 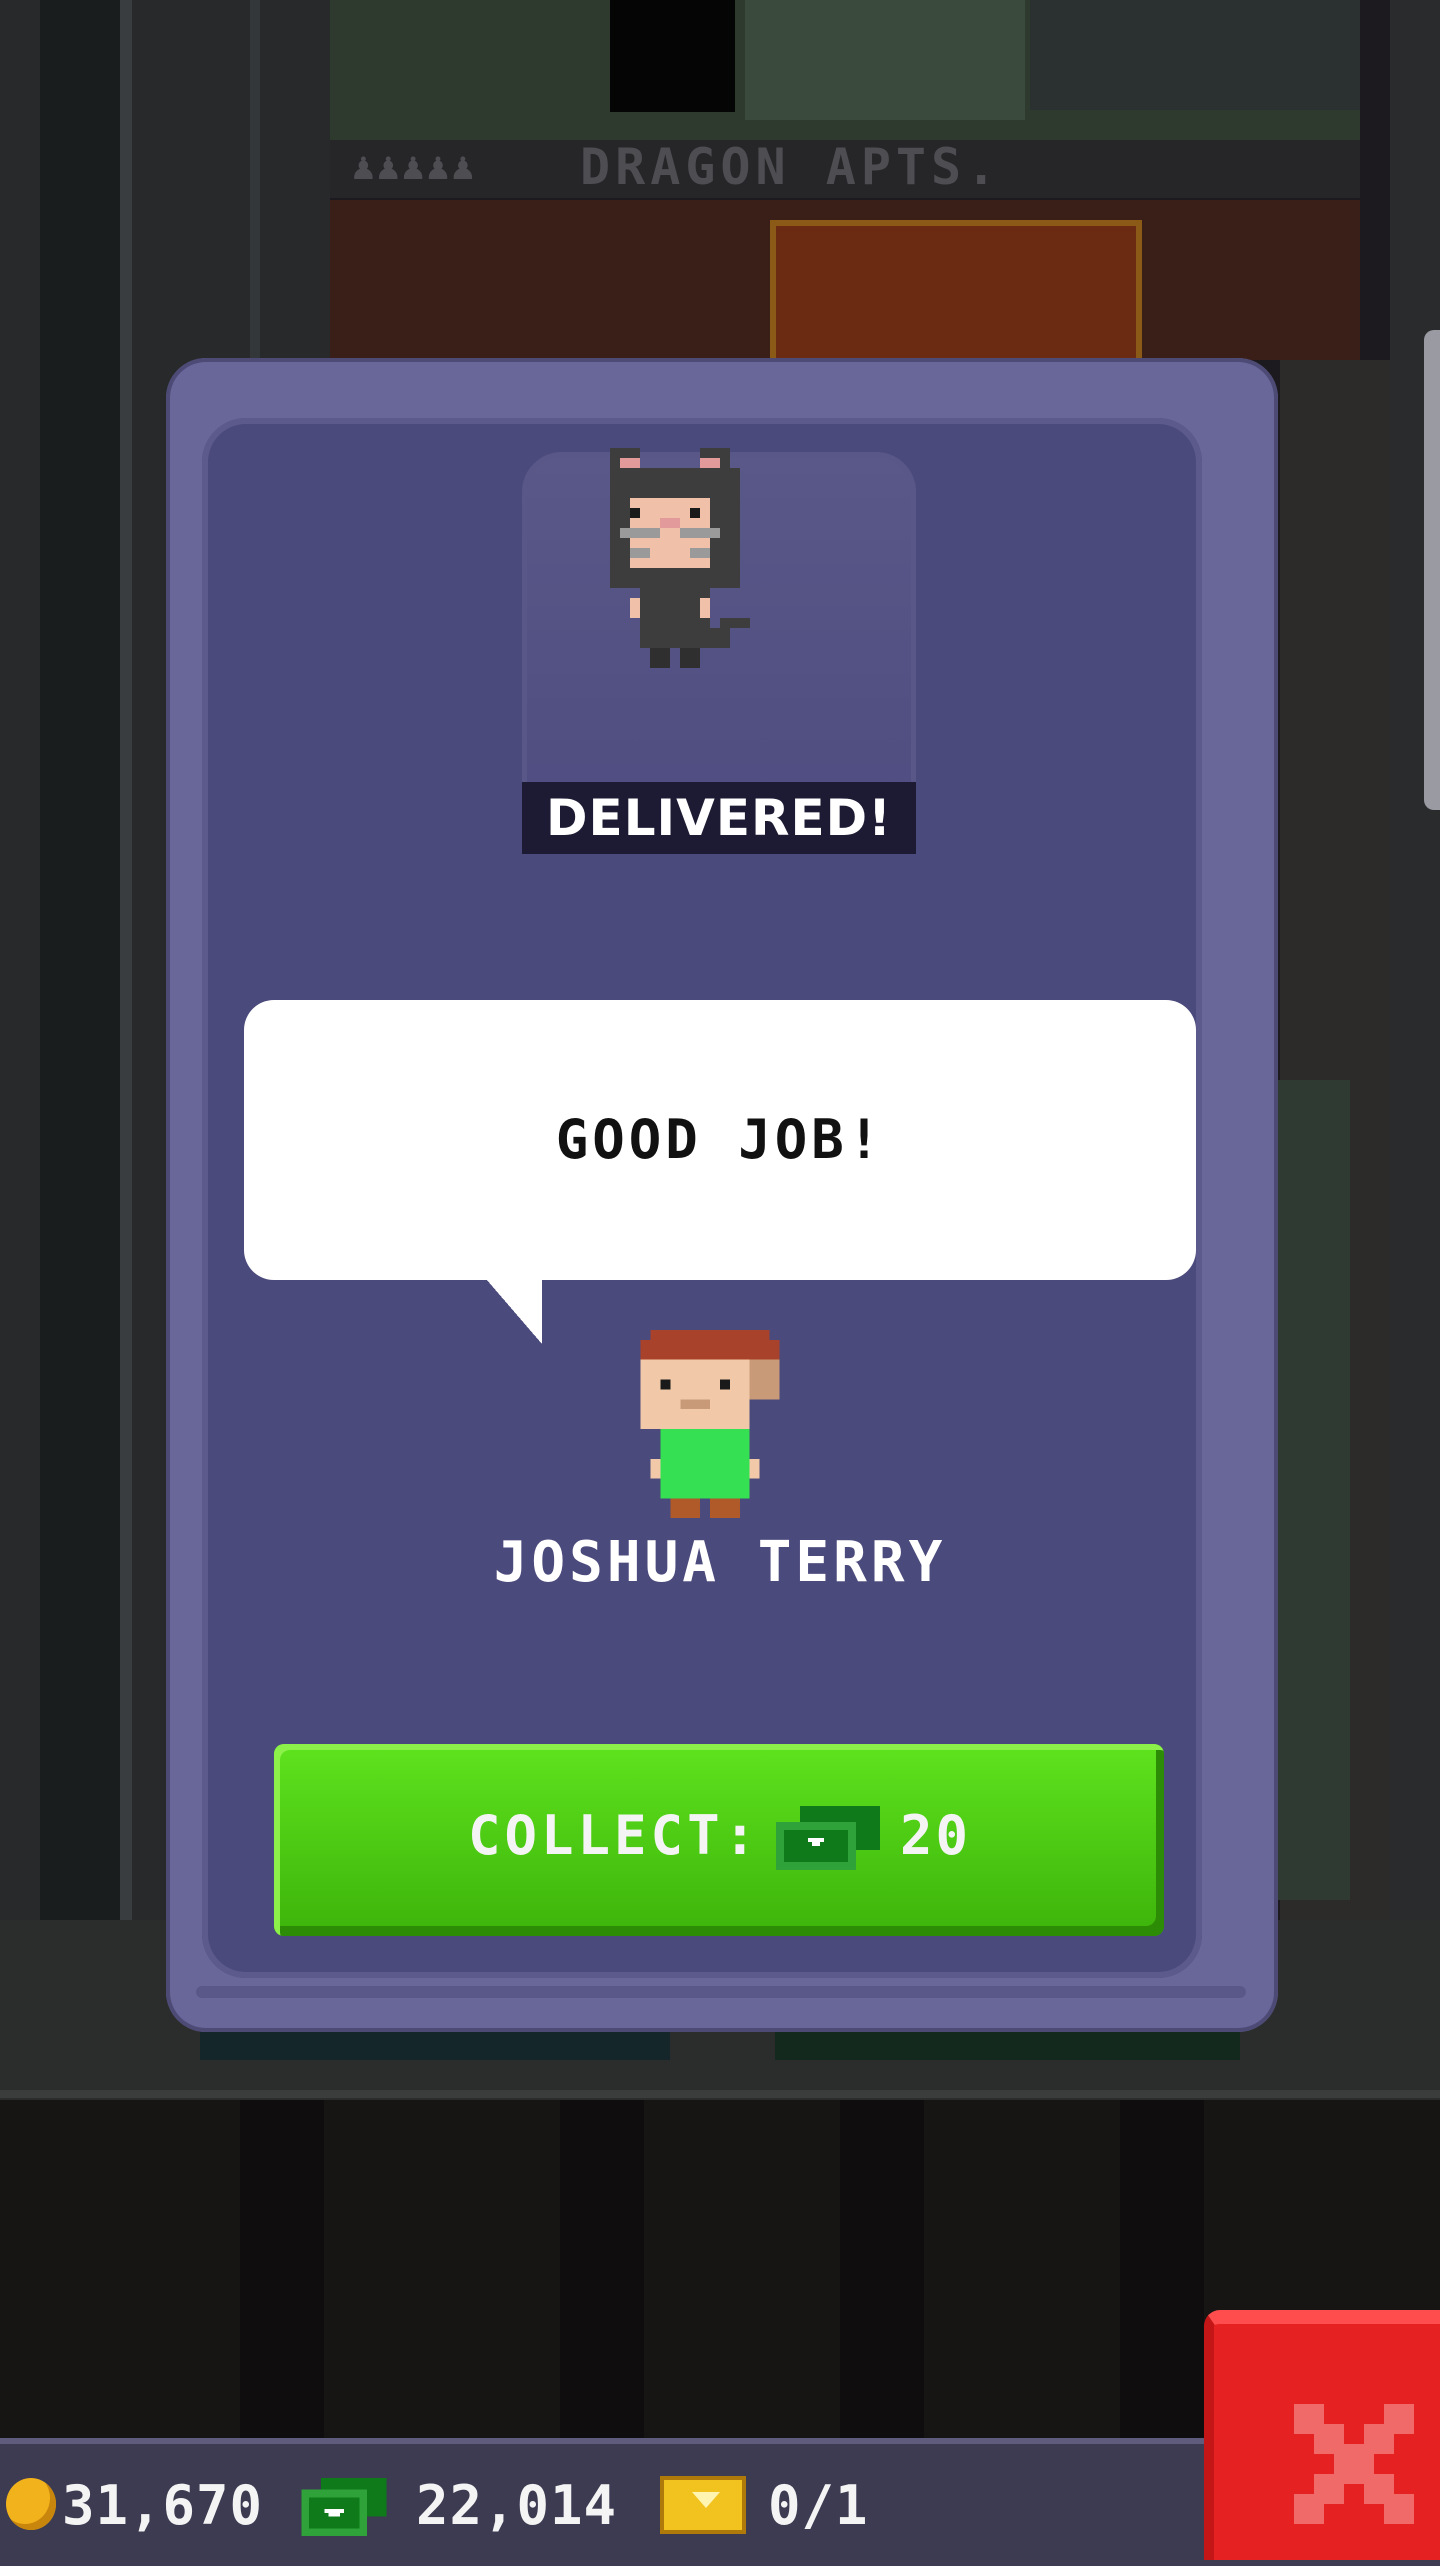 I want to click on room-doorway, so click(x=672, y=56).